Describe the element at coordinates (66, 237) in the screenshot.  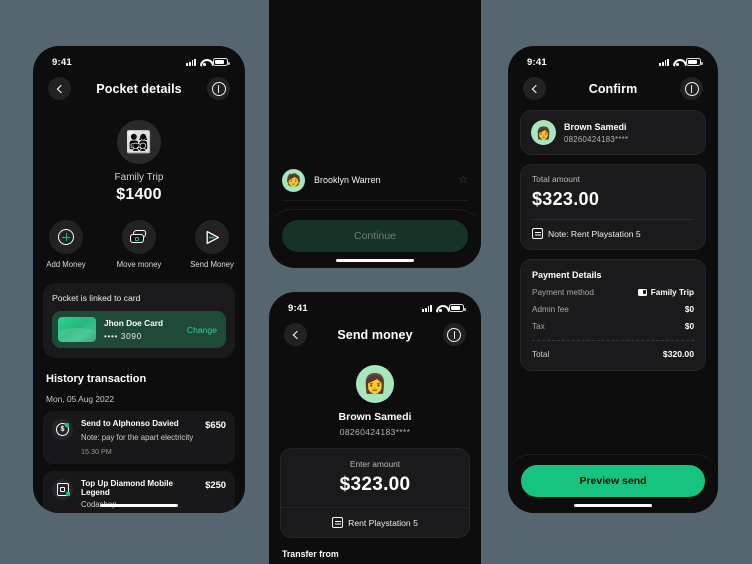
I see `plus-circle-icon` at that location.